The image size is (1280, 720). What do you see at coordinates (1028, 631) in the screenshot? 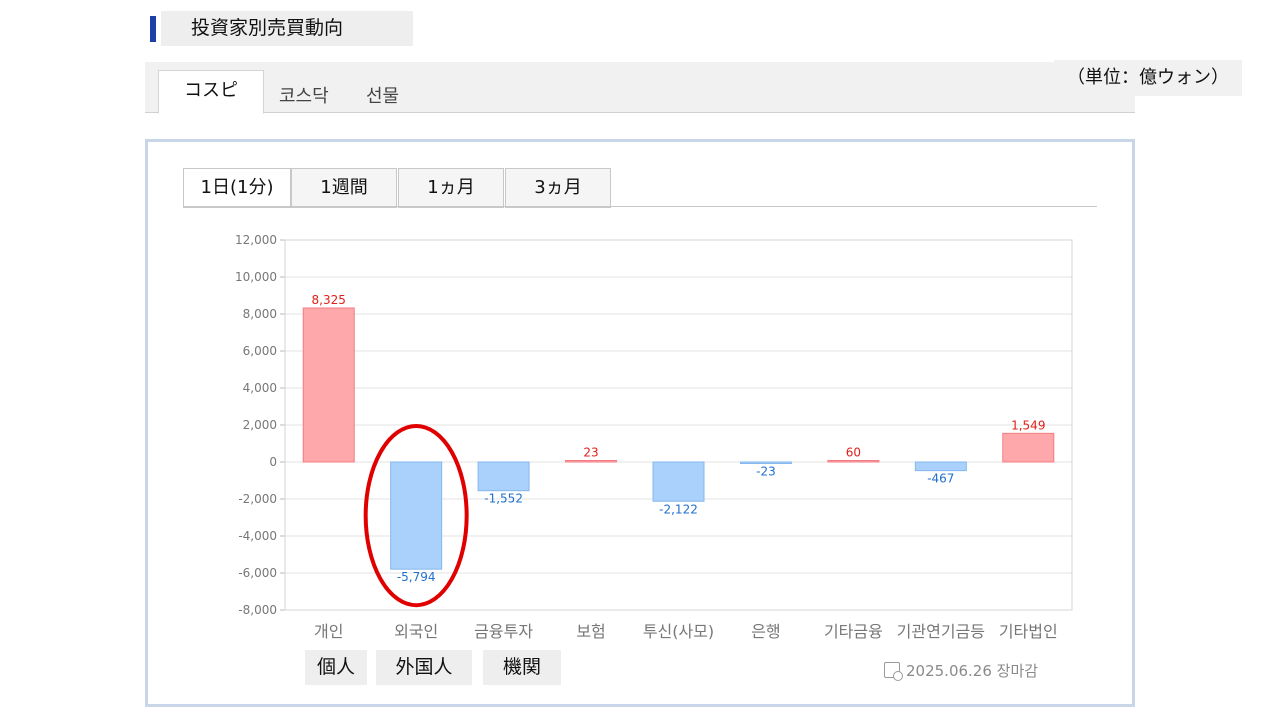
I see `x-tick-label: 기타법인` at bounding box center [1028, 631].